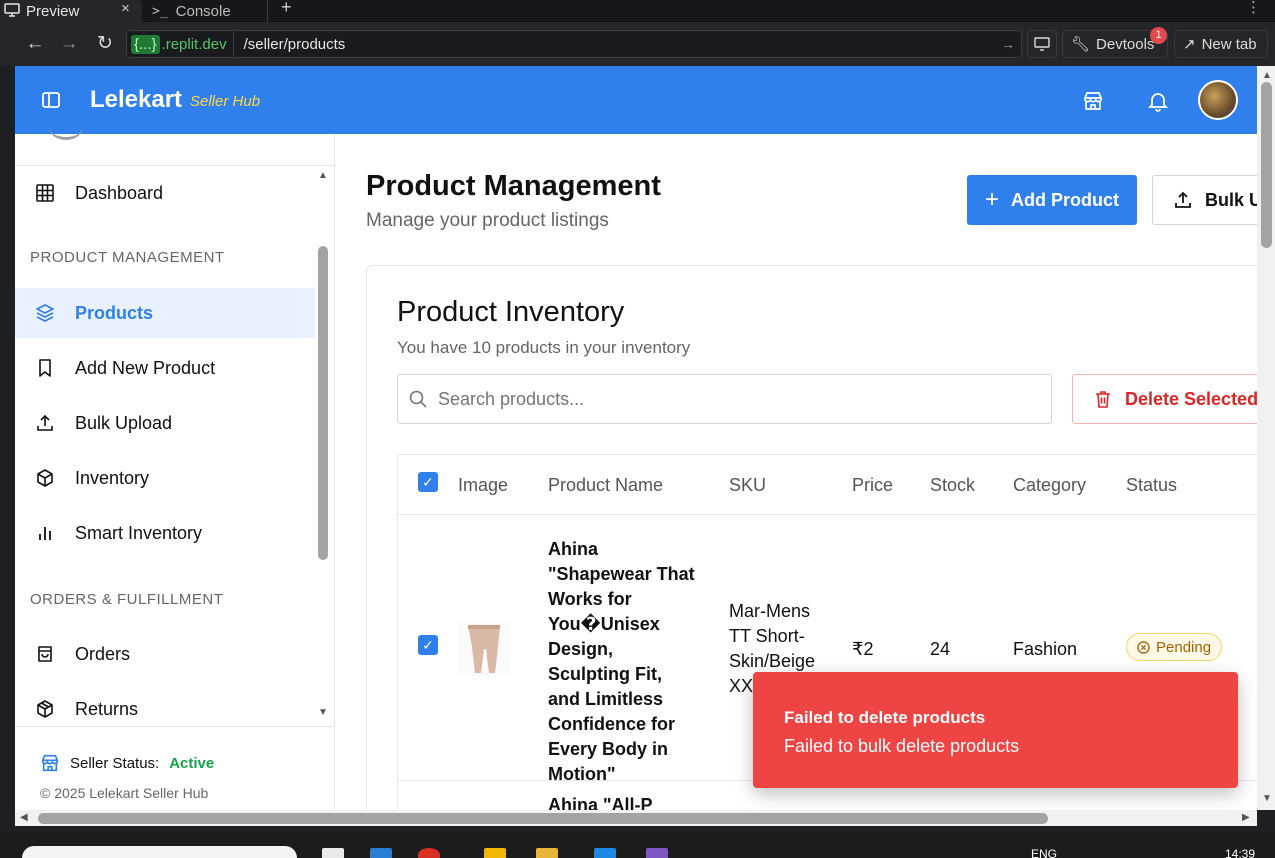 This screenshot has height=858, width=1275. Describe the element at coordinates (637, 845) in the screenshot. I see `os-taskbar: ENG 14:39` at that location.